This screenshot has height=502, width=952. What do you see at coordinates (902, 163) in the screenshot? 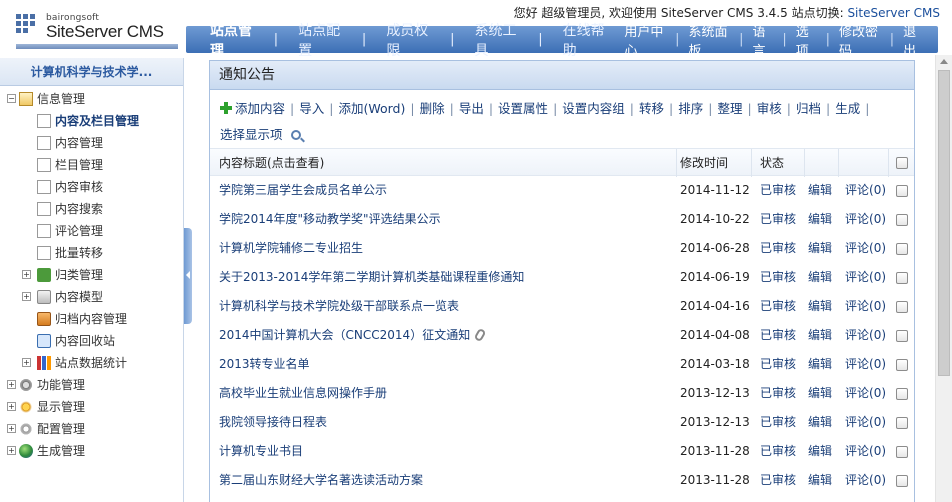
I see `select-all-checkbox` at bounding box center [902, 163].